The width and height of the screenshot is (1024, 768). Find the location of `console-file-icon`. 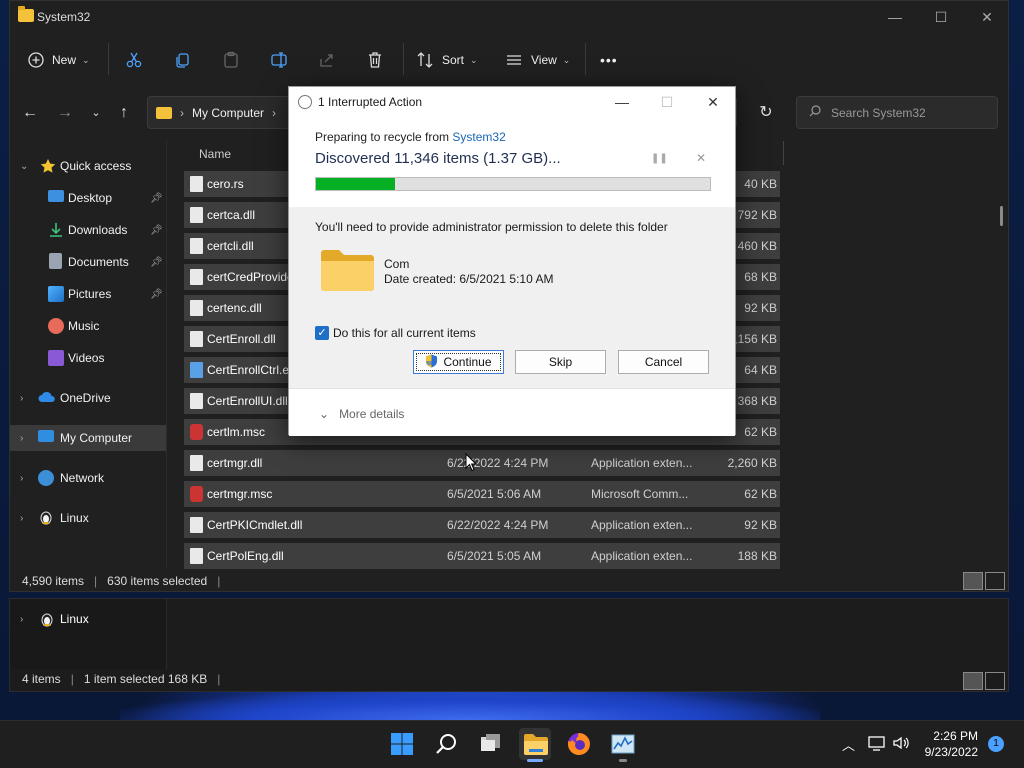

console-file-icon is located at coordinates (196, 432).